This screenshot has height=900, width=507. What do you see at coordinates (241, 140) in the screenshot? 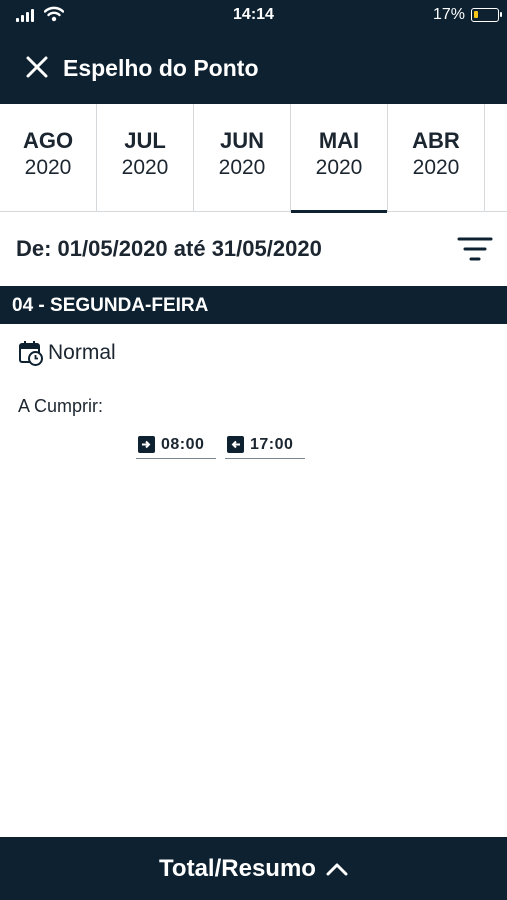
I see `tab-month-label: JUN` at bounding box center [241, 140].